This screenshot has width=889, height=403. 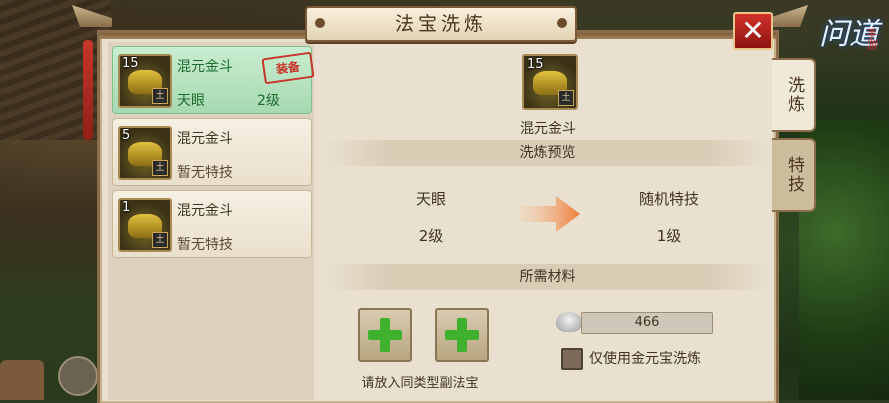 I want to click on arrow-right-icon, so click(x=550, y=214).